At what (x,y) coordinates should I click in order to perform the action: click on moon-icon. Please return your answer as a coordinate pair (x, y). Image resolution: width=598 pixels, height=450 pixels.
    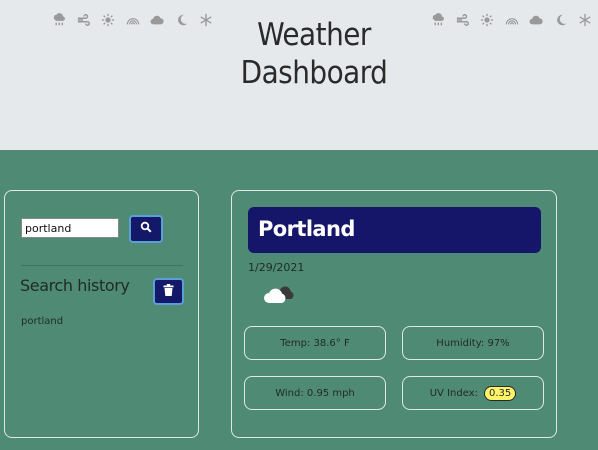
    Looking at the image, I should click on (561, 20).